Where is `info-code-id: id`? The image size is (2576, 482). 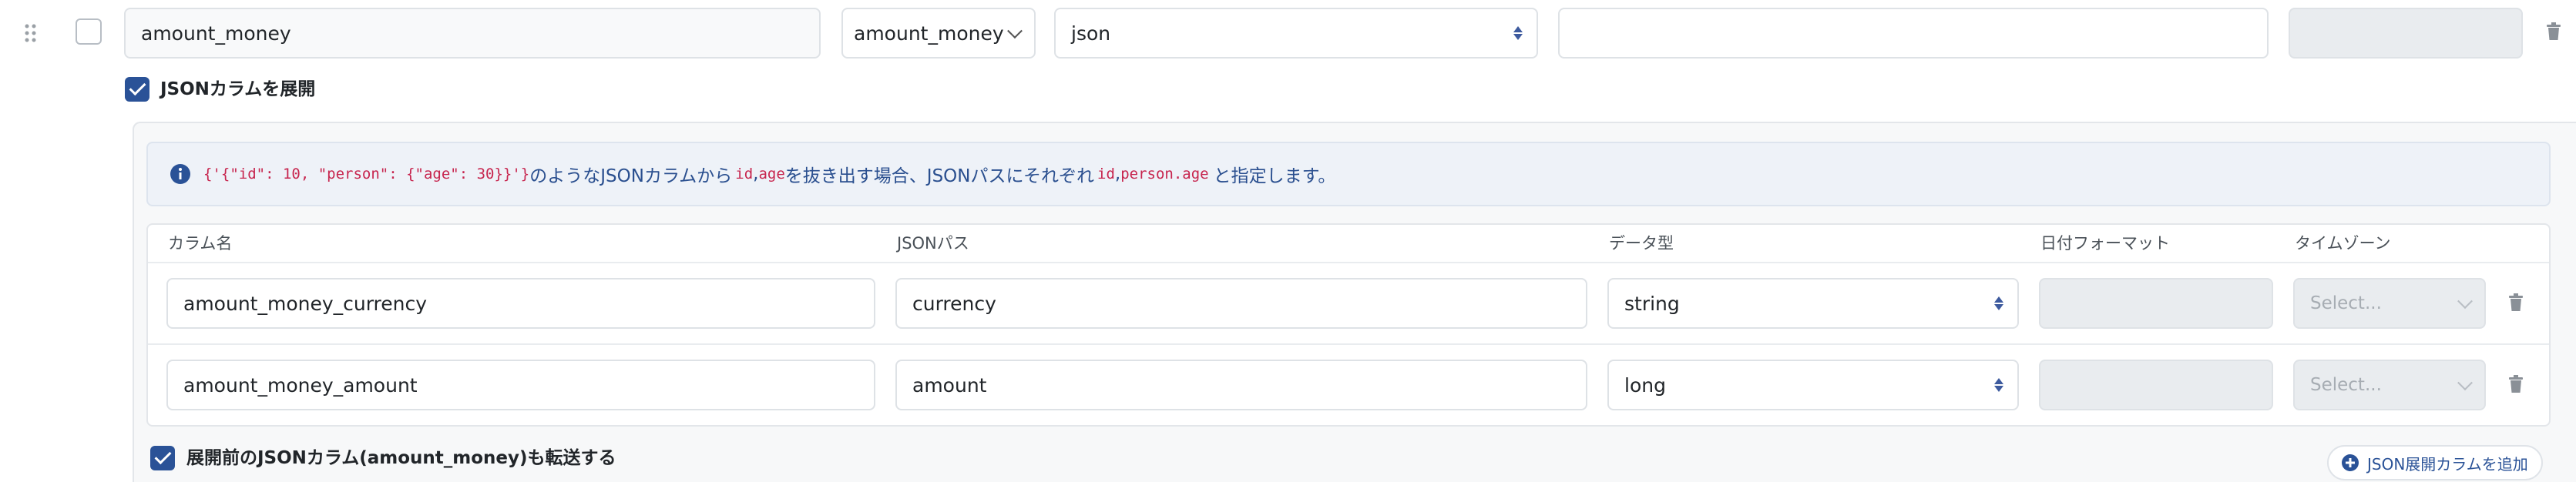
info-code-id: id is located at coordinates (744, 174).